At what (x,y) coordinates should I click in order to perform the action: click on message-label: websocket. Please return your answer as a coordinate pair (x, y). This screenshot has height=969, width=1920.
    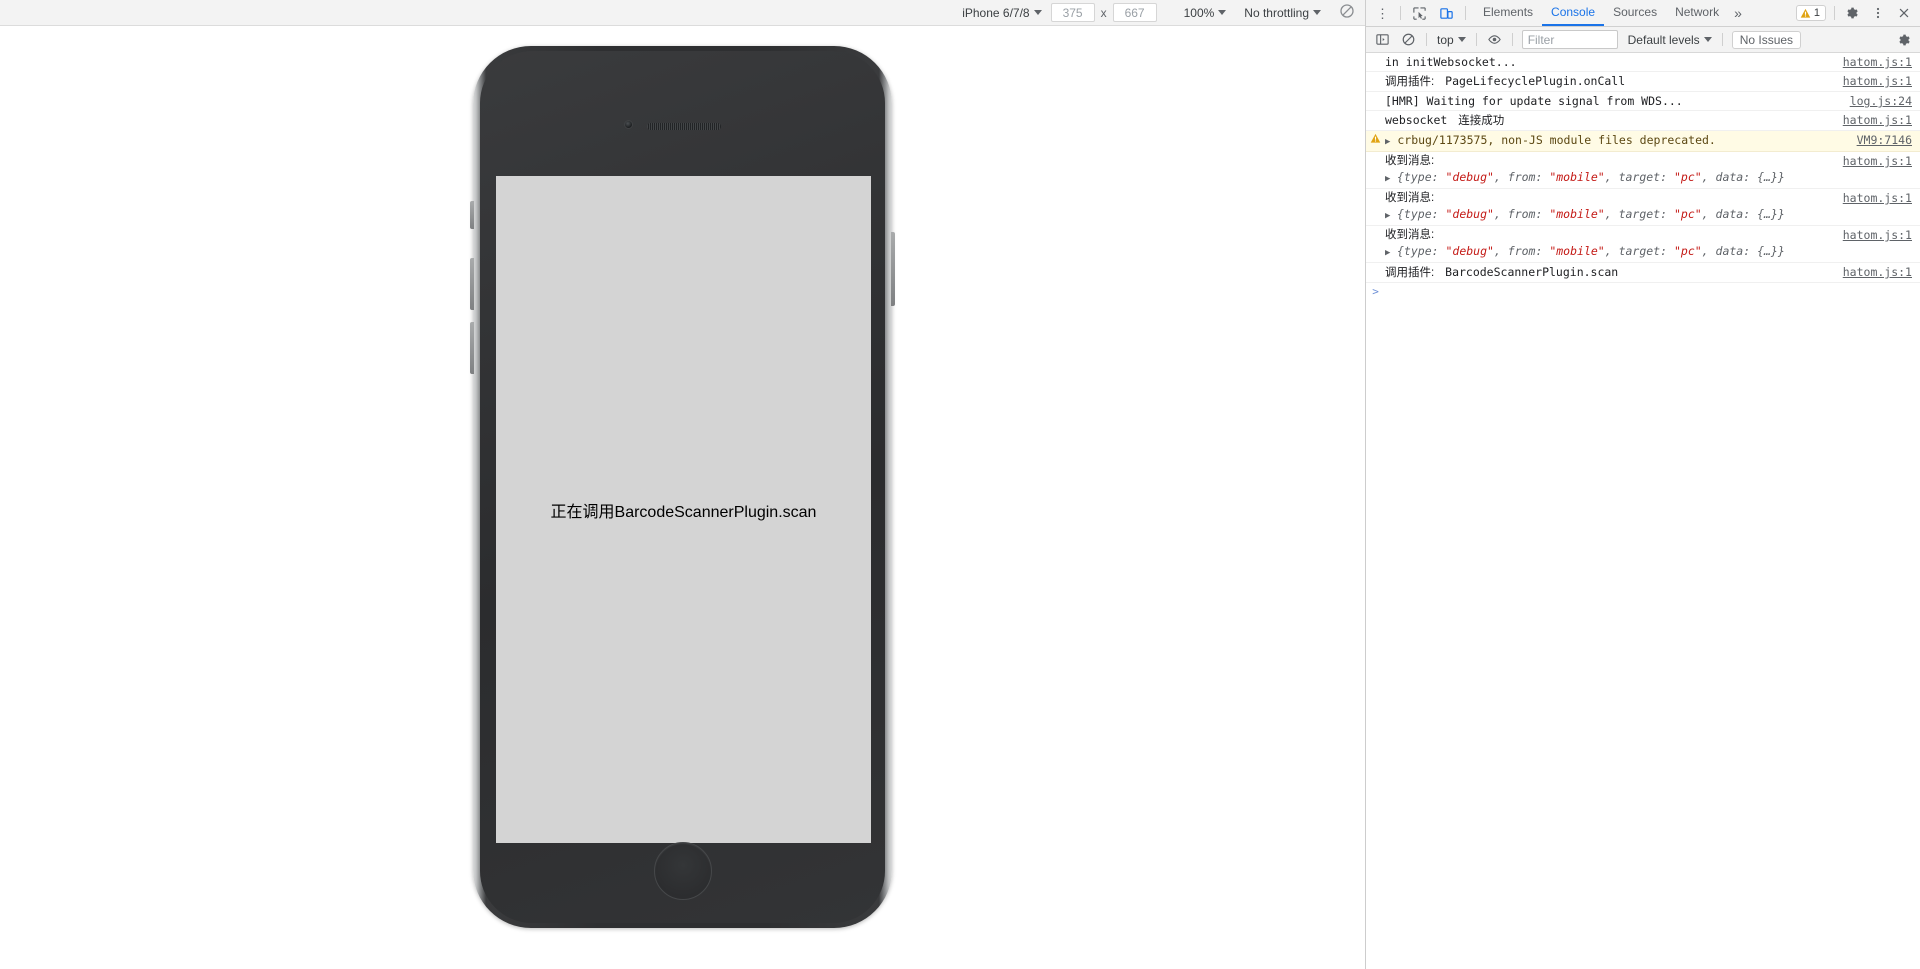
    Looking at the image, I should click on (1416, 120).